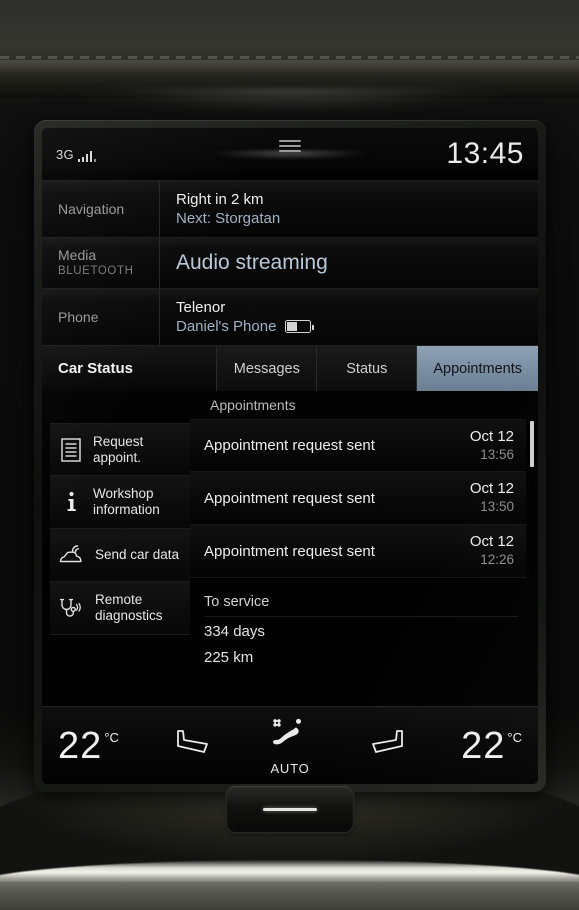 The image size is (579, 910). What do you see at coordinates (96, 368) in the screenshot?
I see `page-title: Car Status` at bounding box center [96, 368].